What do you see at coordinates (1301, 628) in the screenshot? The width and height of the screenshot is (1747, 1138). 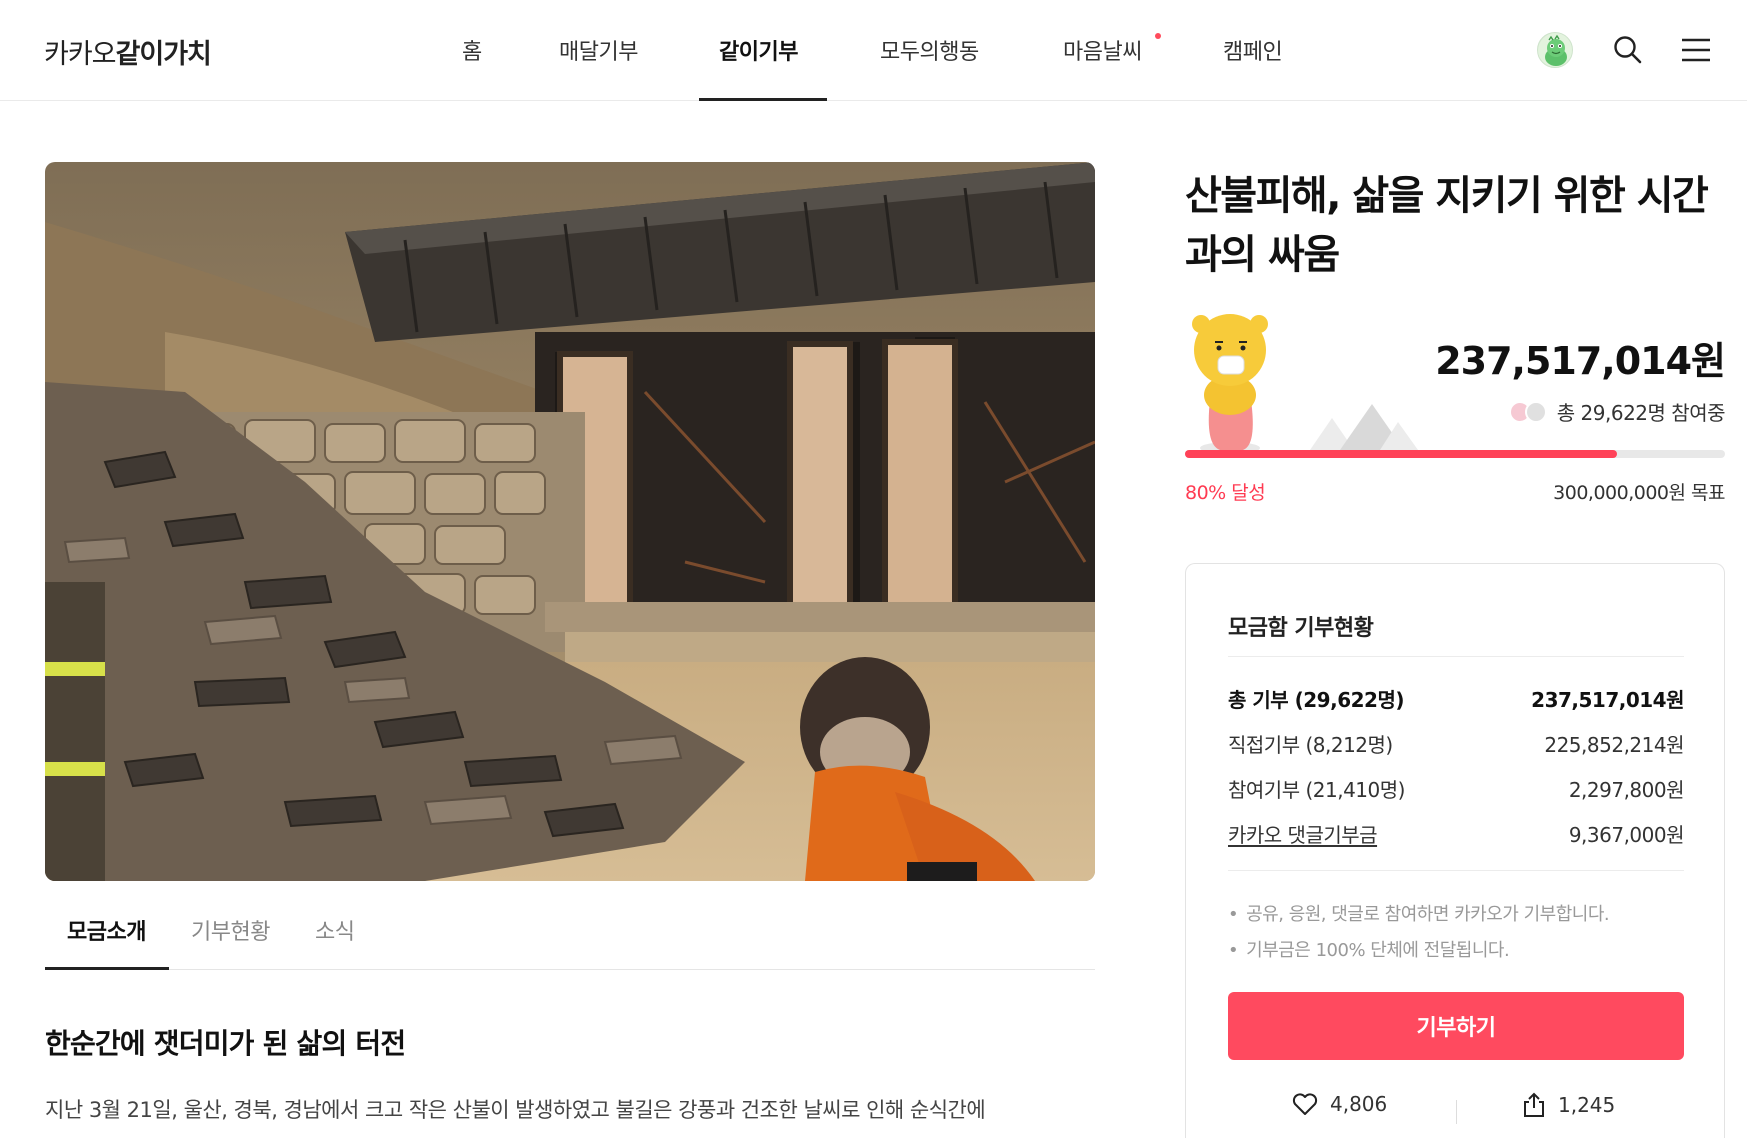 I see `box-title: 모금함 기부현황` at bounding box center [1301, 628].